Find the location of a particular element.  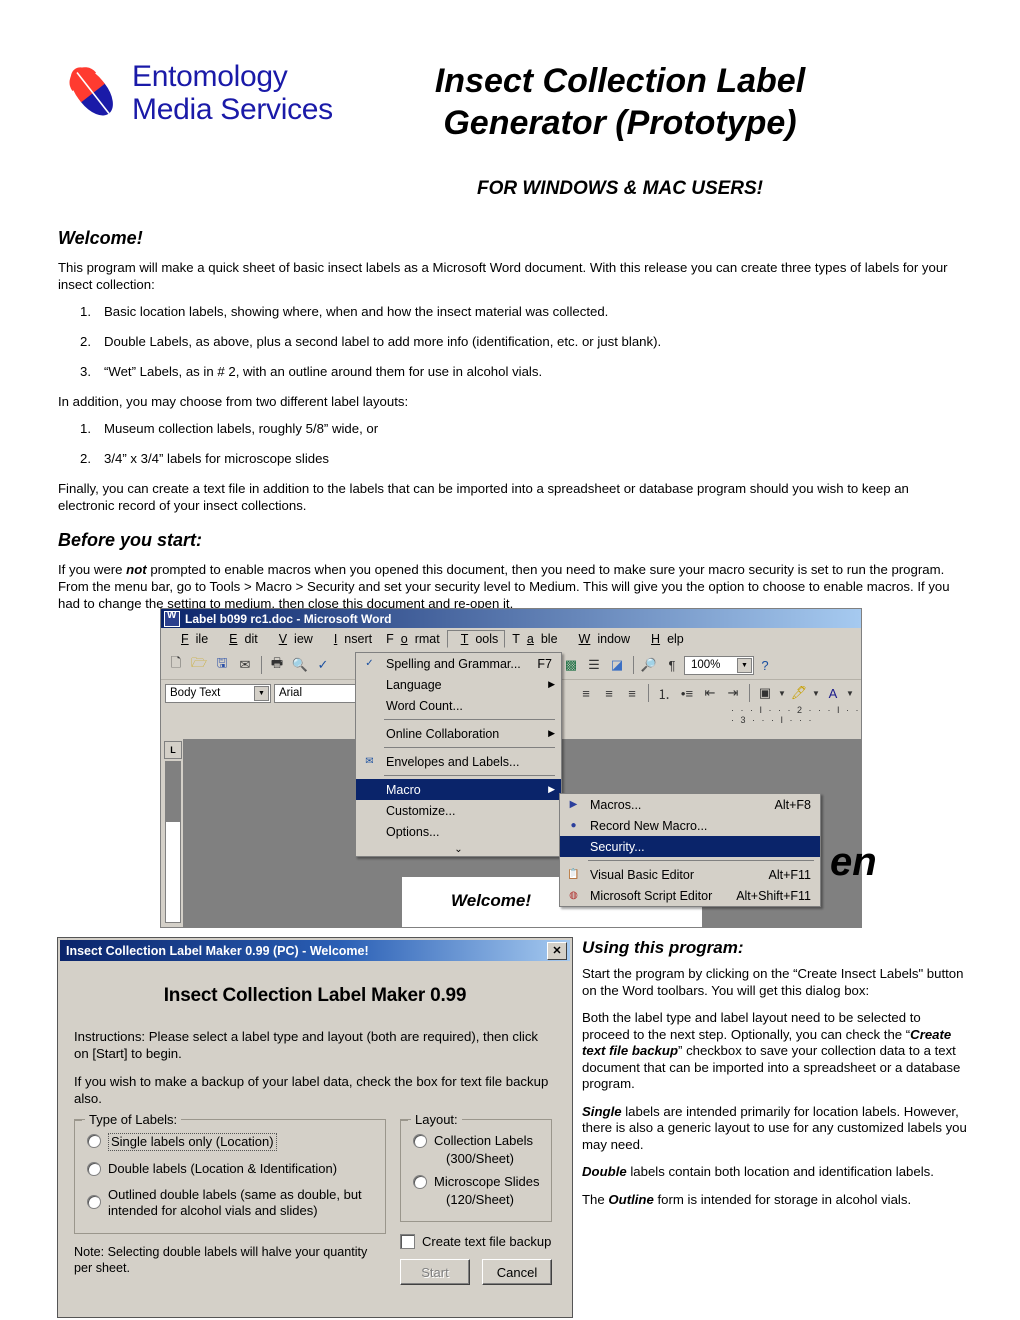

layout-legend: Layout: is located at coordinates (436, 1119).